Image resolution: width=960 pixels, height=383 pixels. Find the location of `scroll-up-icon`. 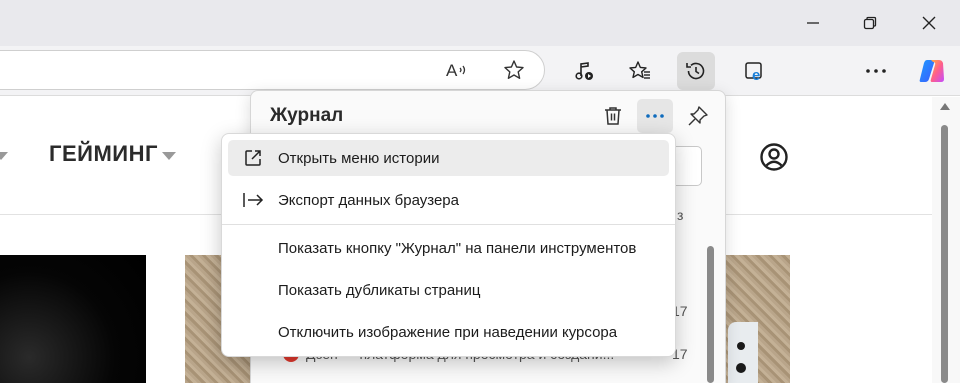

scroll-up-icon is located at coordinates (945, 106).